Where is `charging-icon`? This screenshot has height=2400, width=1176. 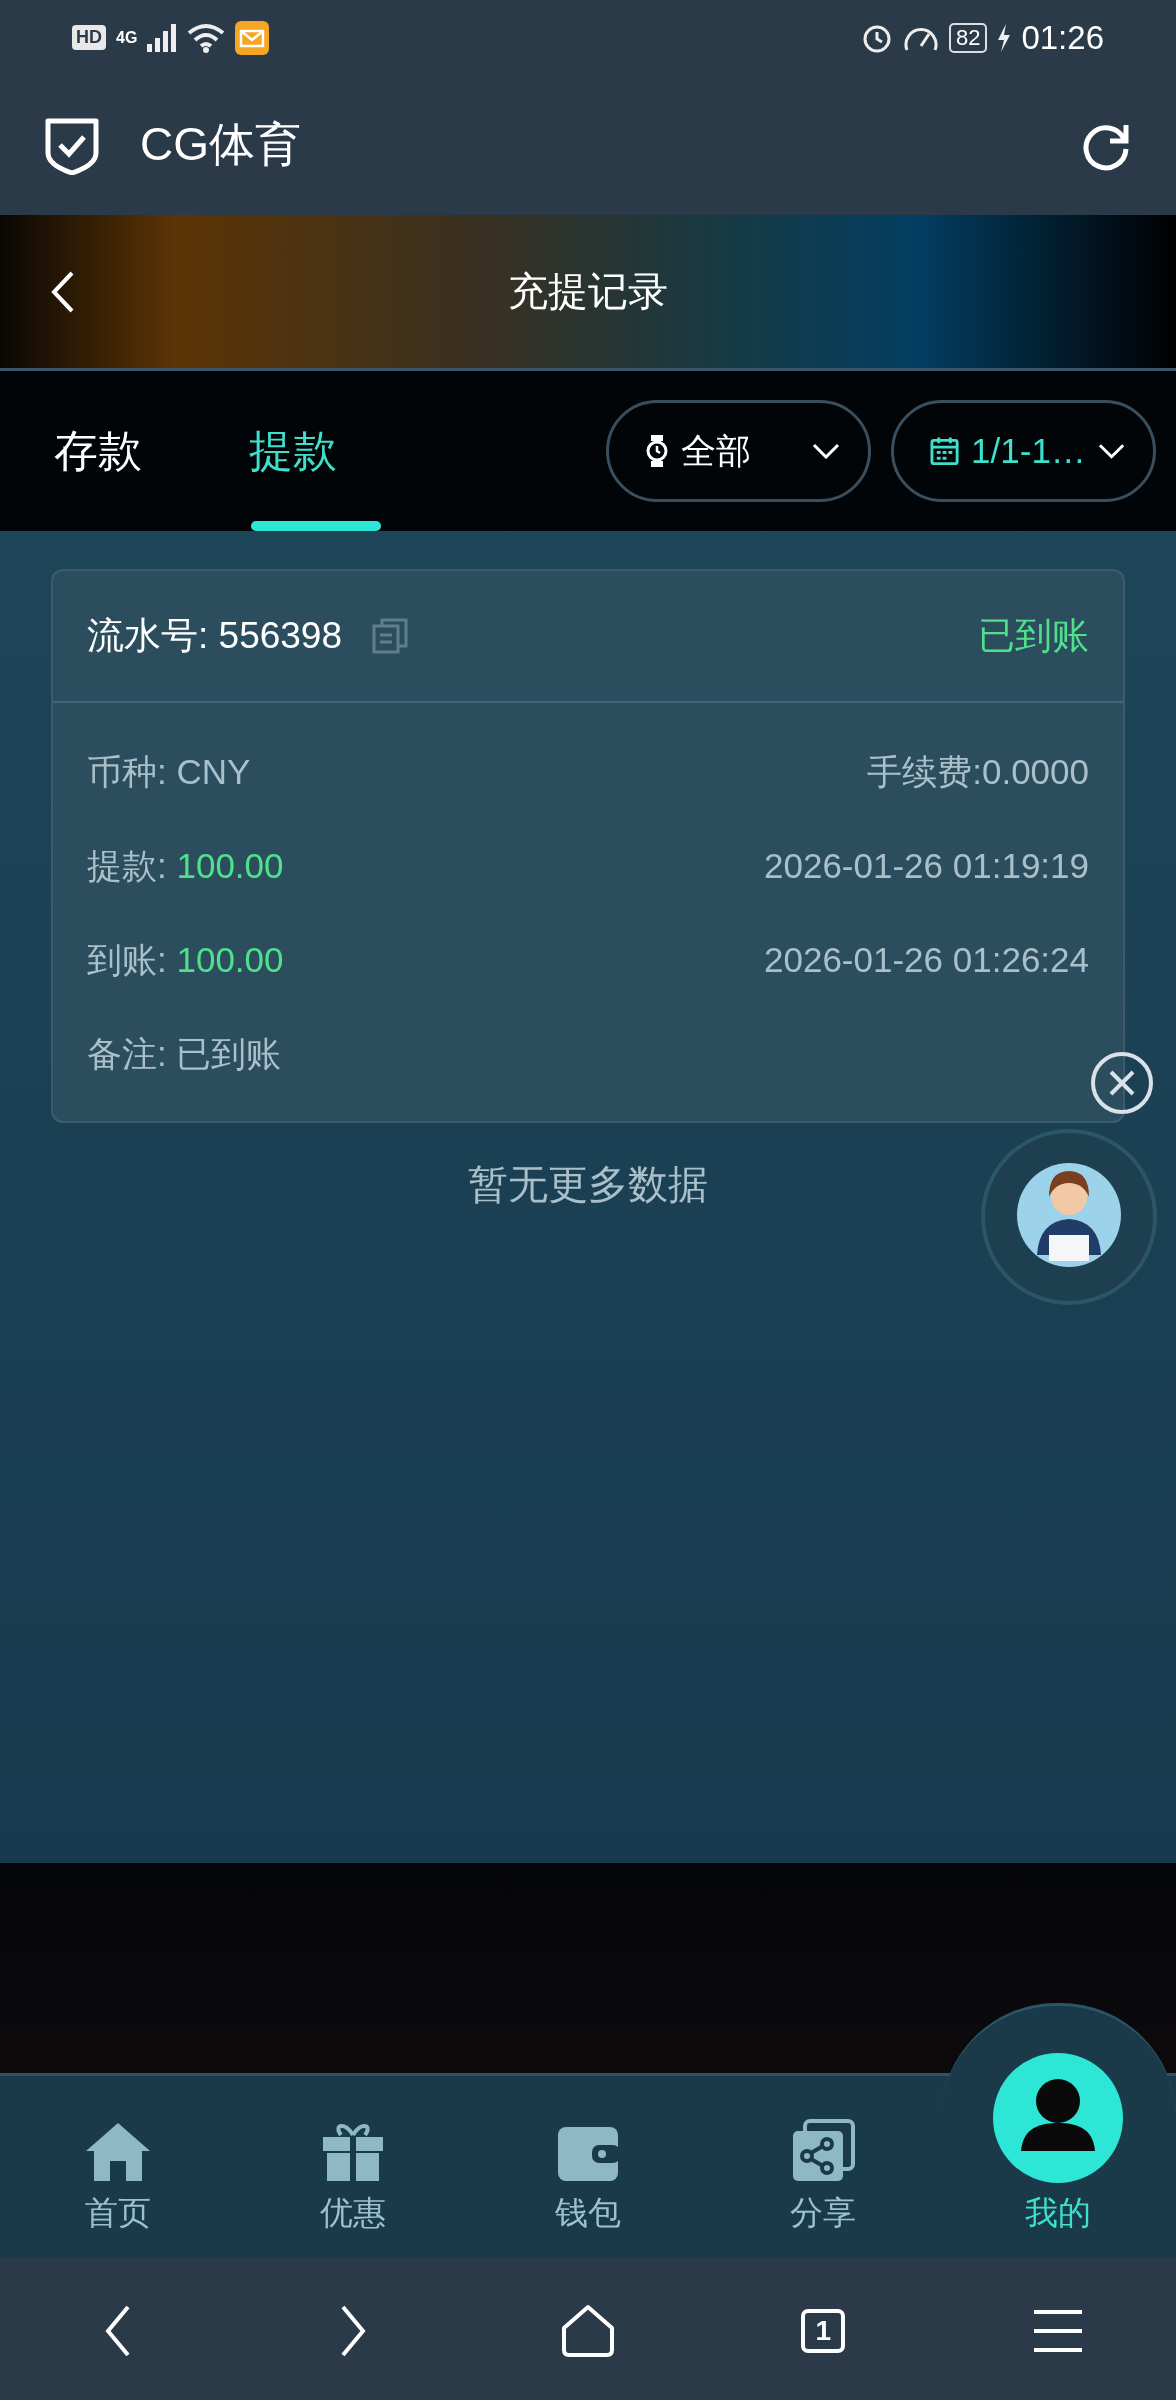 charging-icon is located at coordinates (1004, 37).